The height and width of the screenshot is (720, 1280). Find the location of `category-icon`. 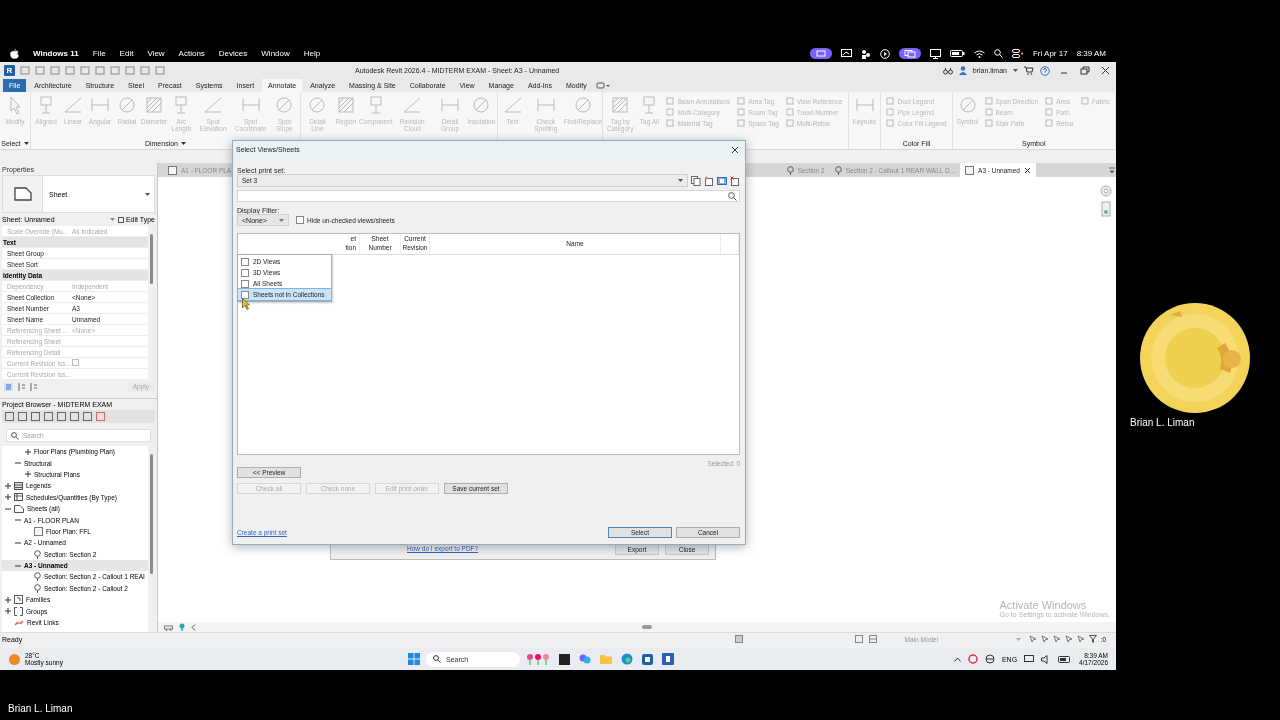

category-icon is located at coordinates (8, 386).